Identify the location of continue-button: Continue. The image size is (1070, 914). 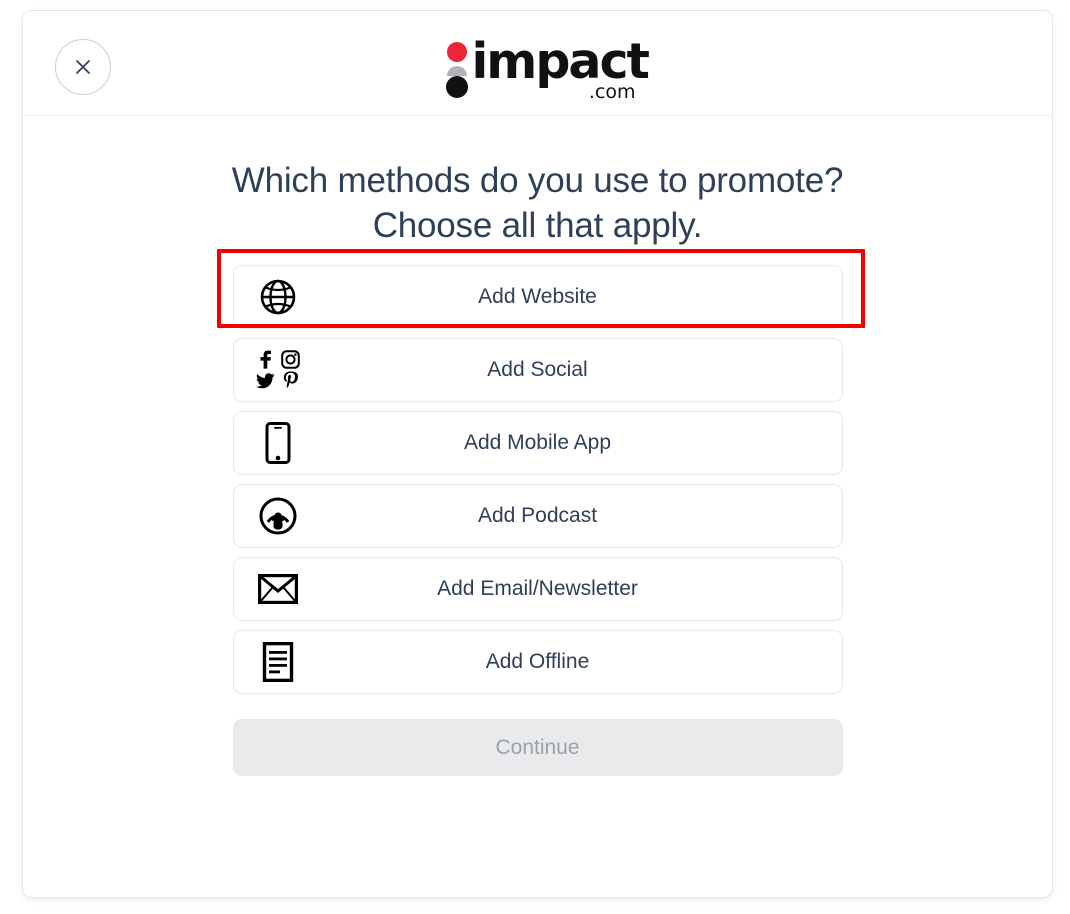
(537, 747).